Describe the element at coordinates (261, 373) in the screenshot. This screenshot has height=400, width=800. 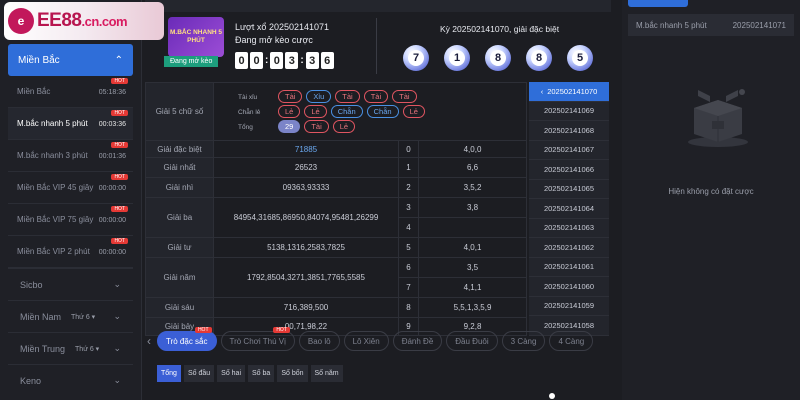
I see `subtab-so-ba: Số ba` at that location.